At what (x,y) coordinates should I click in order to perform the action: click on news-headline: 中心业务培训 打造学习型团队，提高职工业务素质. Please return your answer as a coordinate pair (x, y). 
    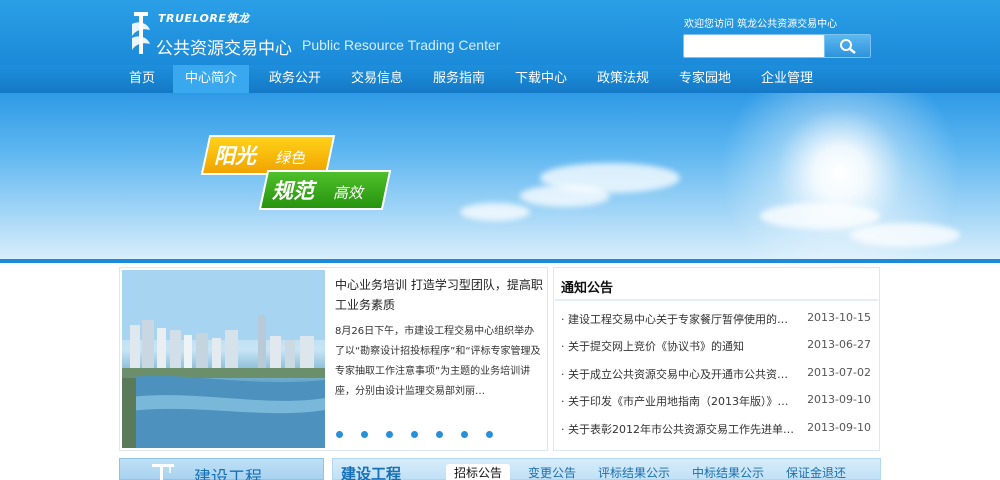
    Looking at the image, I should click on (439, 295).